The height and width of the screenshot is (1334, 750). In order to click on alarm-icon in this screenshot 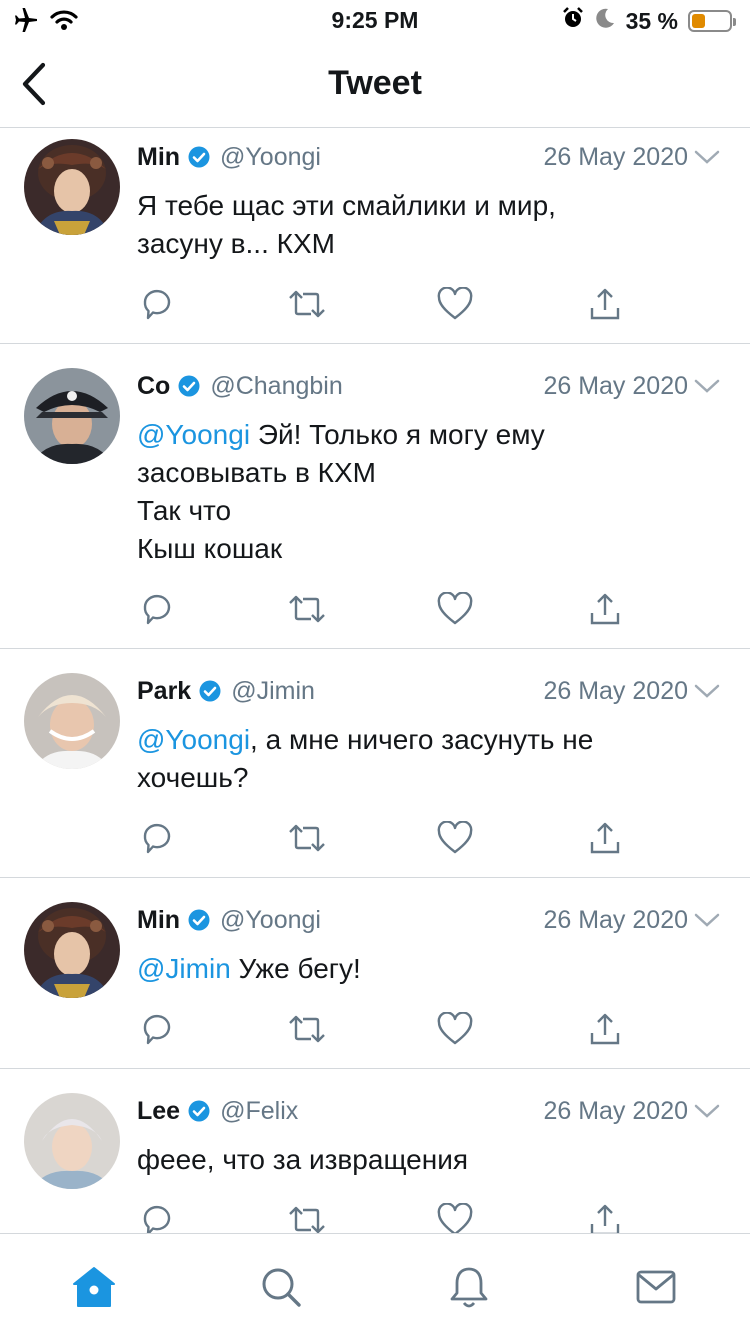, I will do `click(573, 21)`.